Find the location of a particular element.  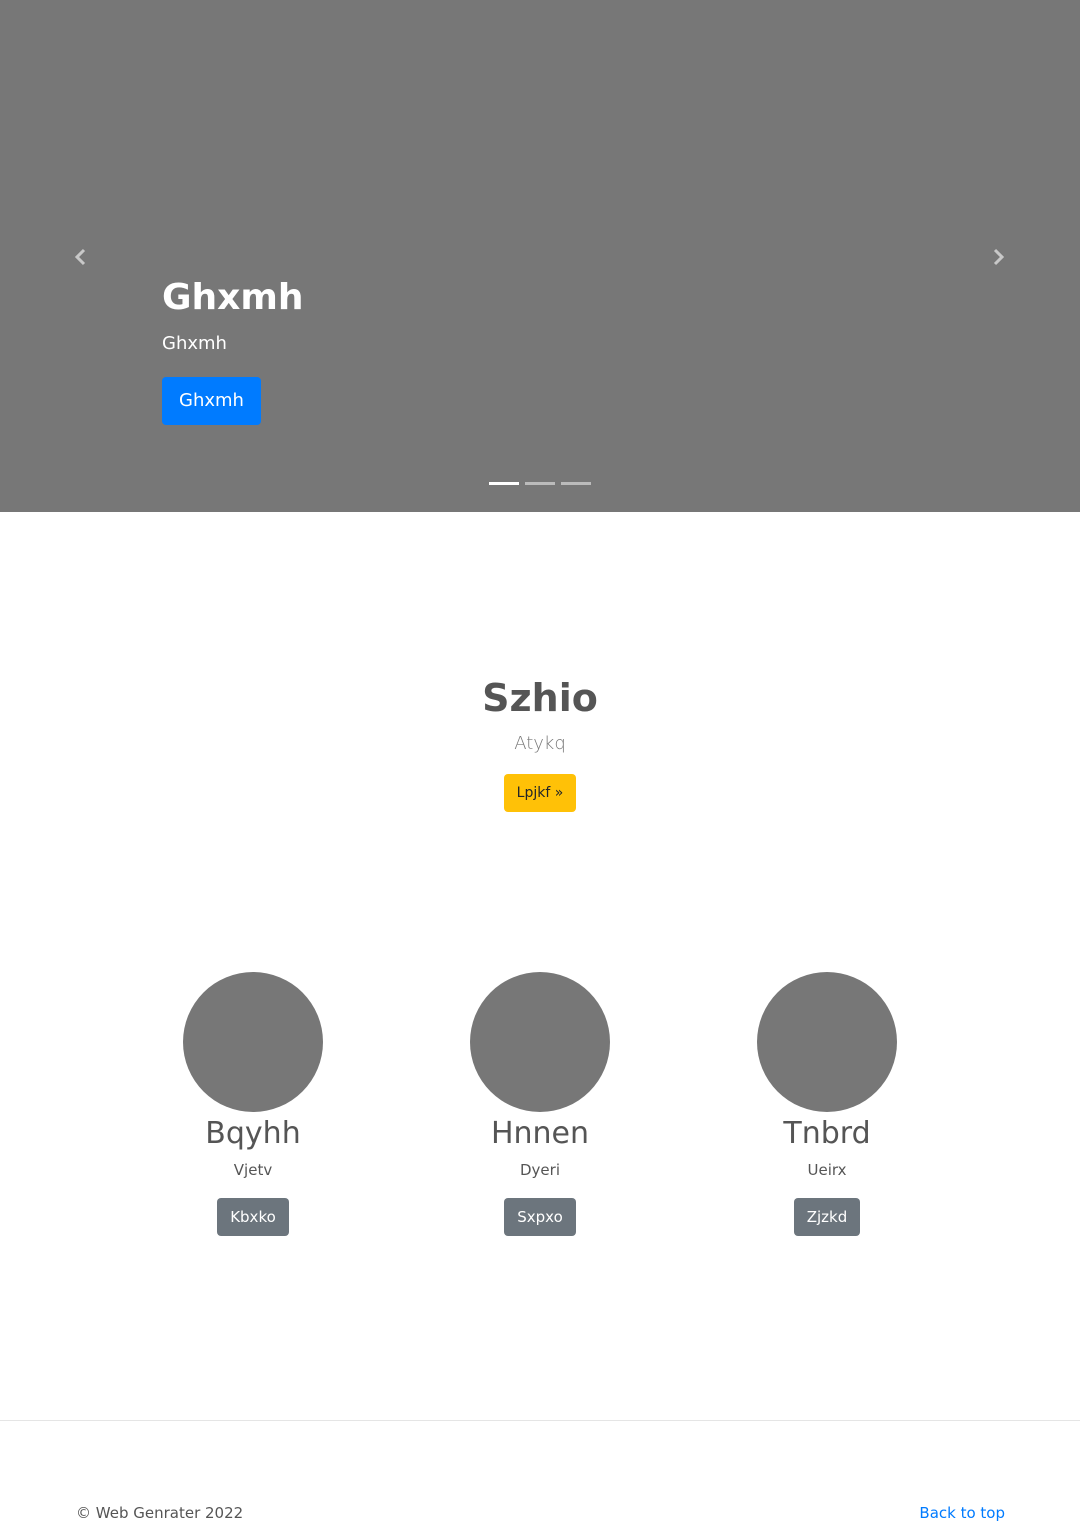

feature-card: Tnbrd Ueirx Zjzkd is located at coordinates (827, 1104).